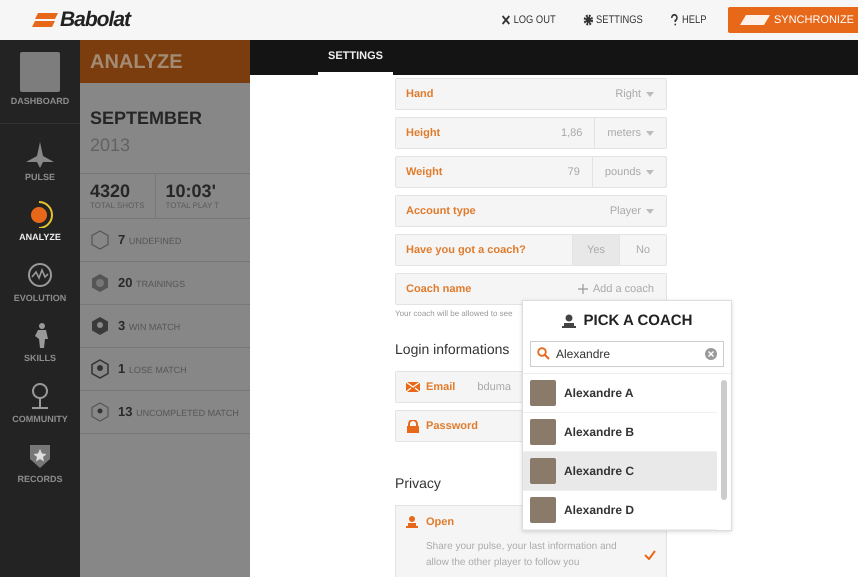 Image resolution: width=858 pixels, height=577 pixels. I want to click on email-value: bduma, so click(494, 387).